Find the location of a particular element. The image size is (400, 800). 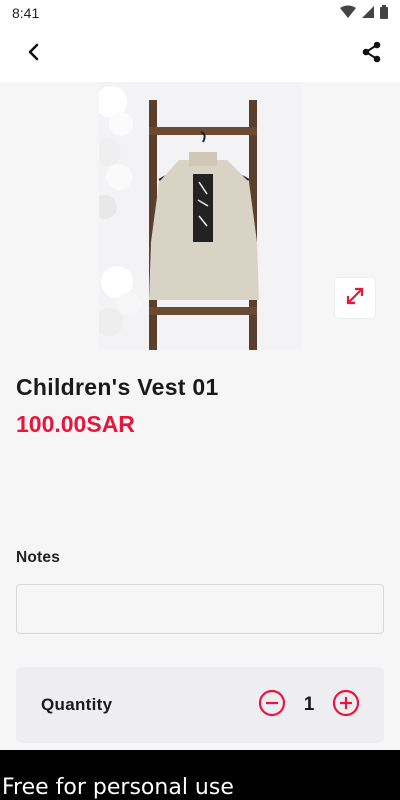

status-bar: 8:41 is located at coordinates (200, 13).